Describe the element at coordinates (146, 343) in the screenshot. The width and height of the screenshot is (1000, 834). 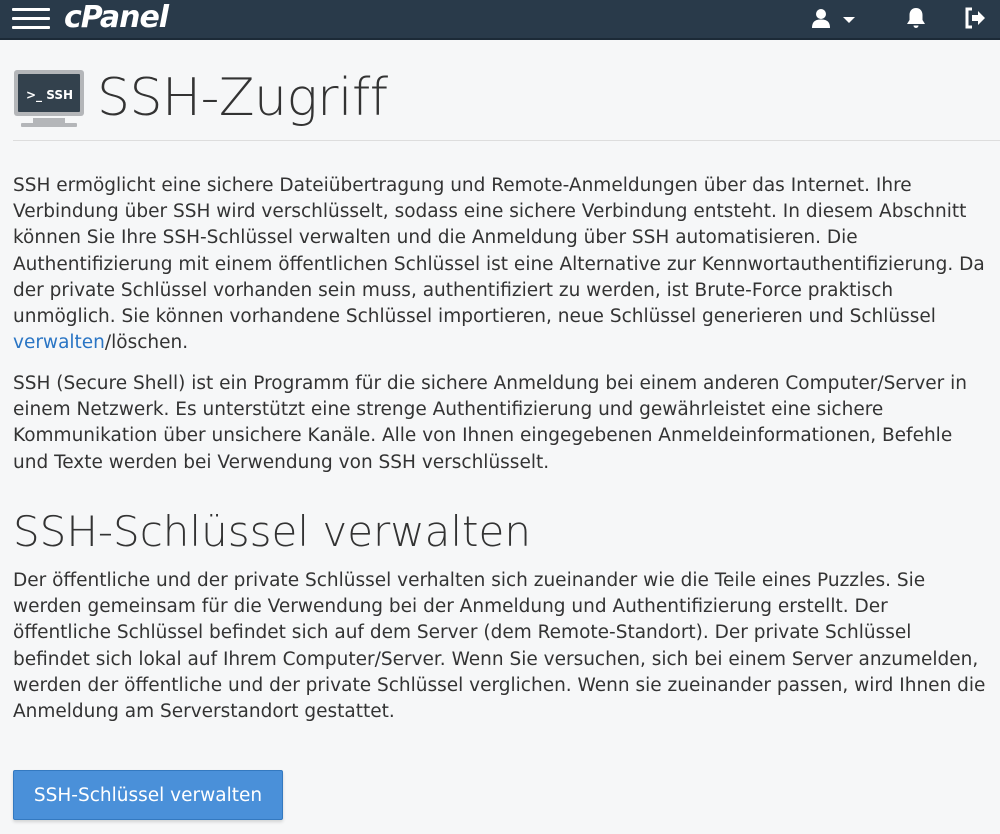
I see `intro-text-end: /löschen.` at that location.